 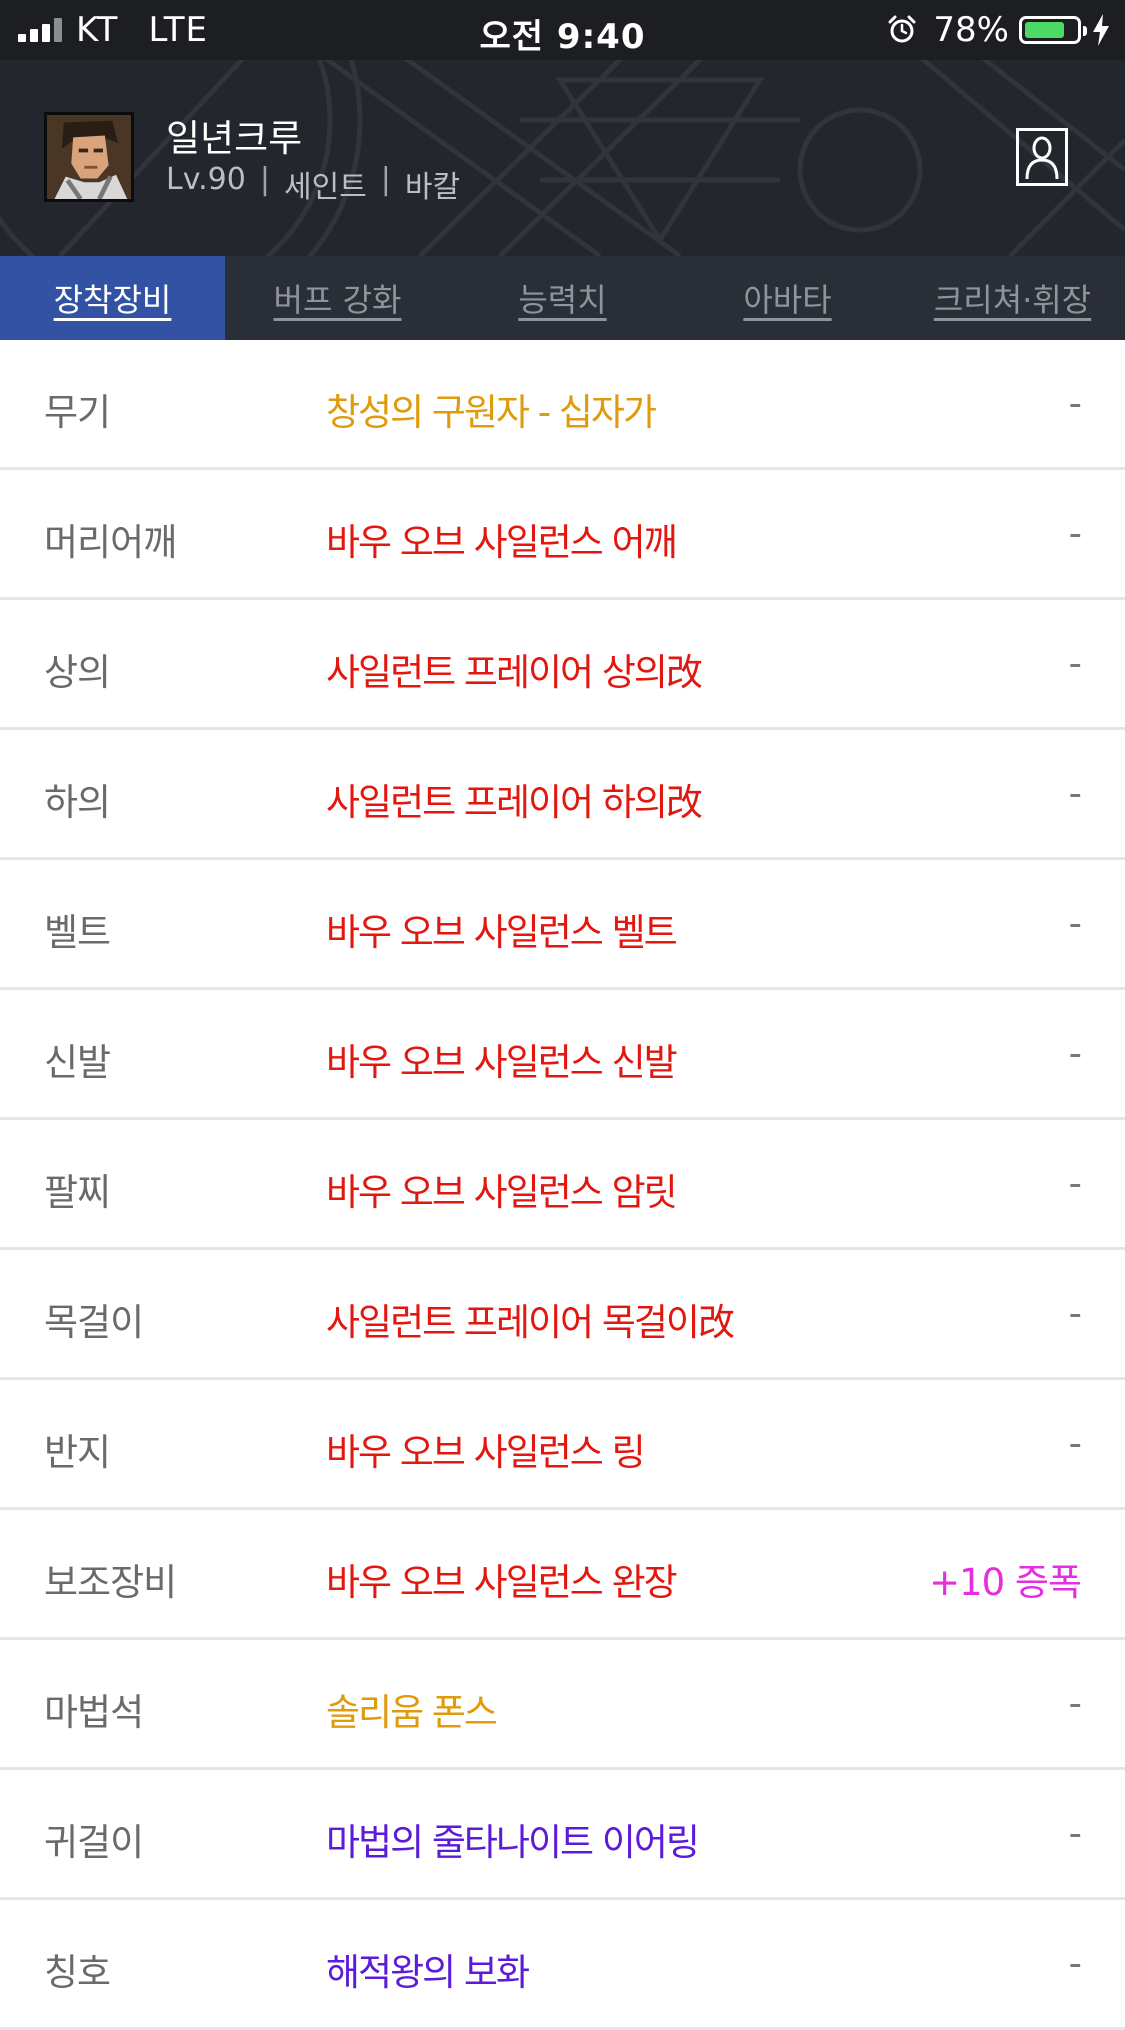 I want to click on equipment-item-name: 사일런트 프레이어 목걸이改, so click(x=530, y=1319).